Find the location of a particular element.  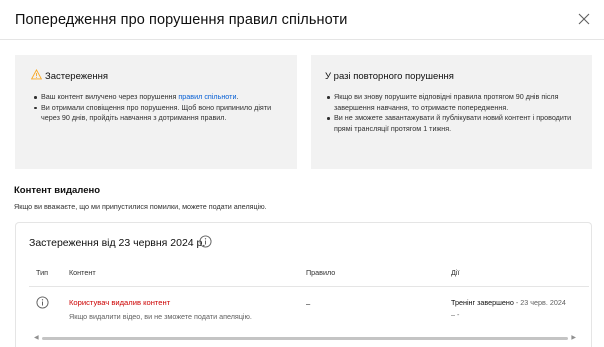

column-header-content: Контент is located at coordinates (82, 272).